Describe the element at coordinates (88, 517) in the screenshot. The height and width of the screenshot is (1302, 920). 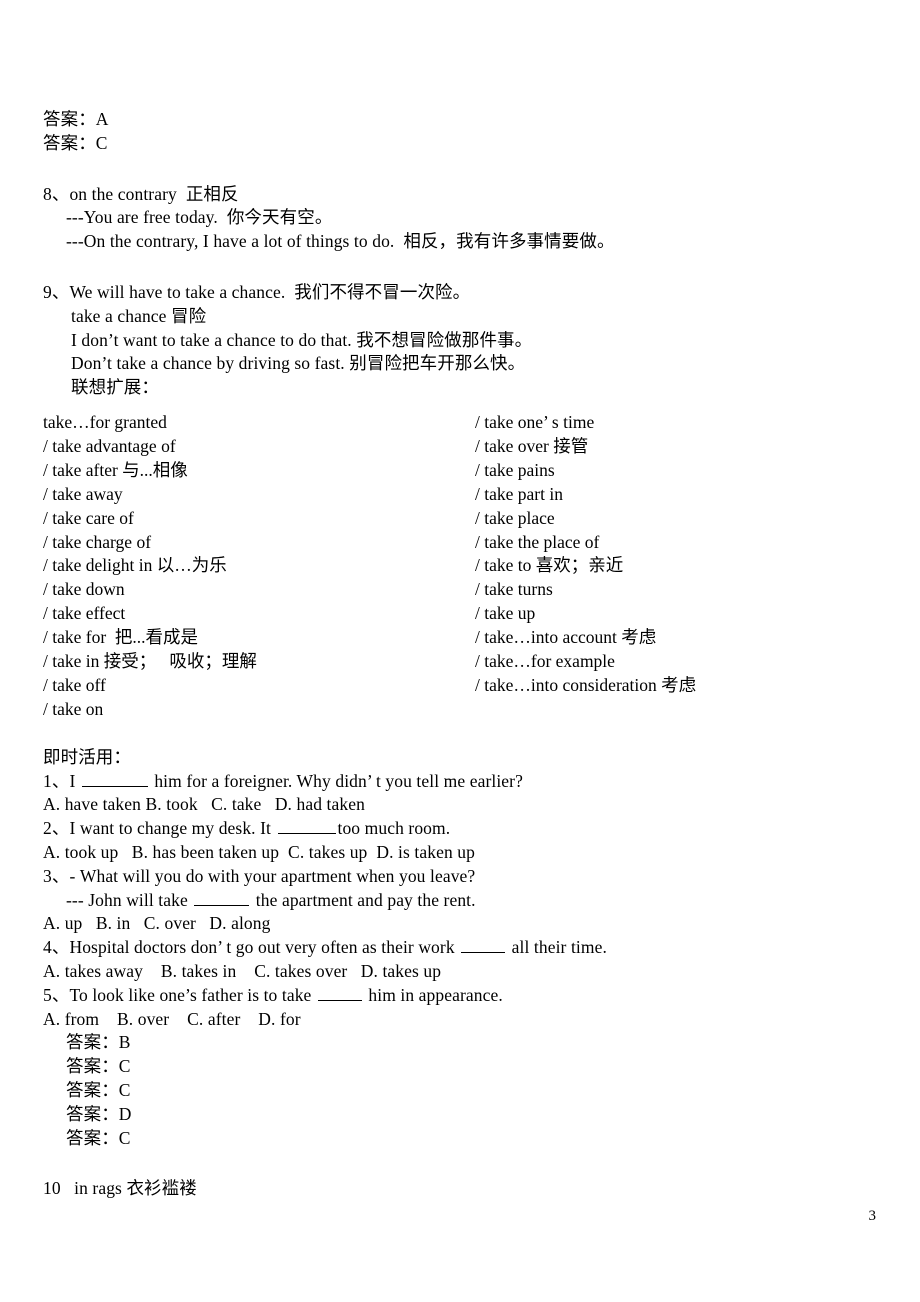
I see `phrase-item: / take care of` at that location.